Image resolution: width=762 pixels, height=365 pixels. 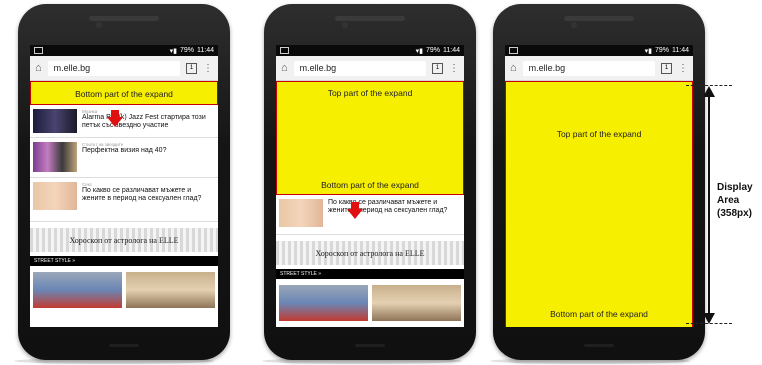 I want to click on article-title: Перфектна визия над 40?, so click(x=124, y=151).